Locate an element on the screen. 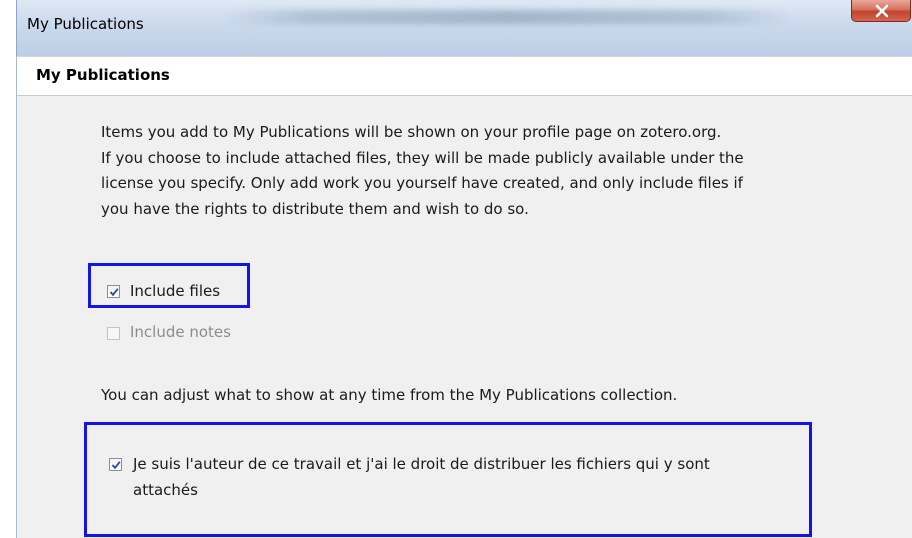 The width and height of the screenshot is (912, 538). include-notes-label: Include notes is located at coordinates (180, 332).